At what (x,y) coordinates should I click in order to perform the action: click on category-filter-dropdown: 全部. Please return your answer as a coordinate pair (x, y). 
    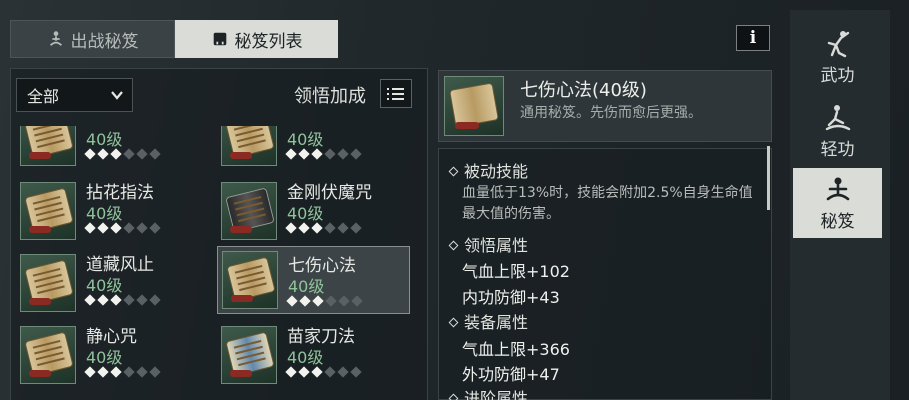
    Looking at the image, I should click on (74, 95).